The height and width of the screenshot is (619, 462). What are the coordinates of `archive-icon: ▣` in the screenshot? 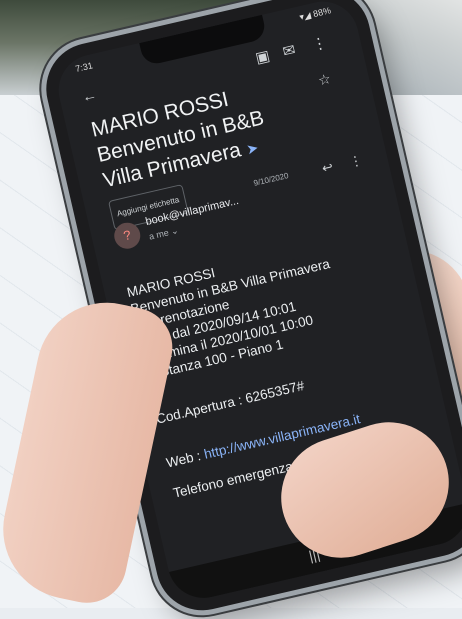 It's located at (263, 56).